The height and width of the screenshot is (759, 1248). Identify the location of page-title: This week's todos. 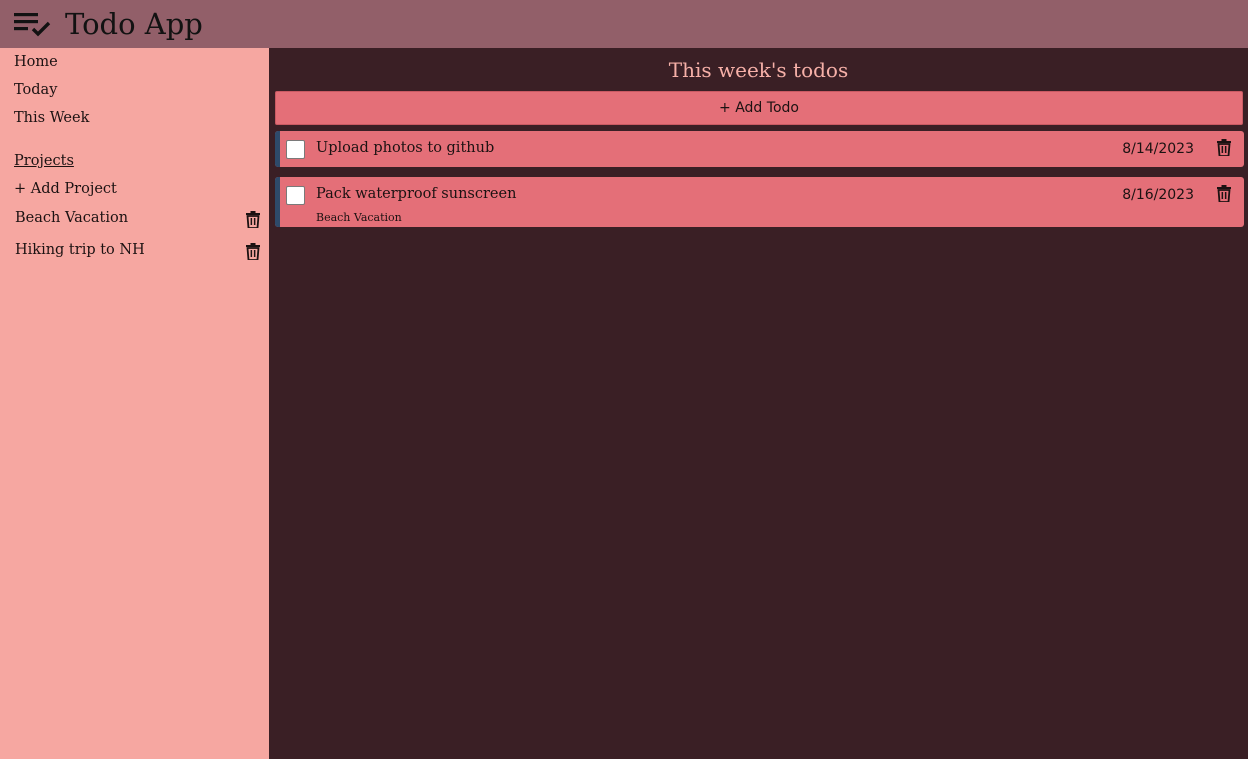
(758, 70).